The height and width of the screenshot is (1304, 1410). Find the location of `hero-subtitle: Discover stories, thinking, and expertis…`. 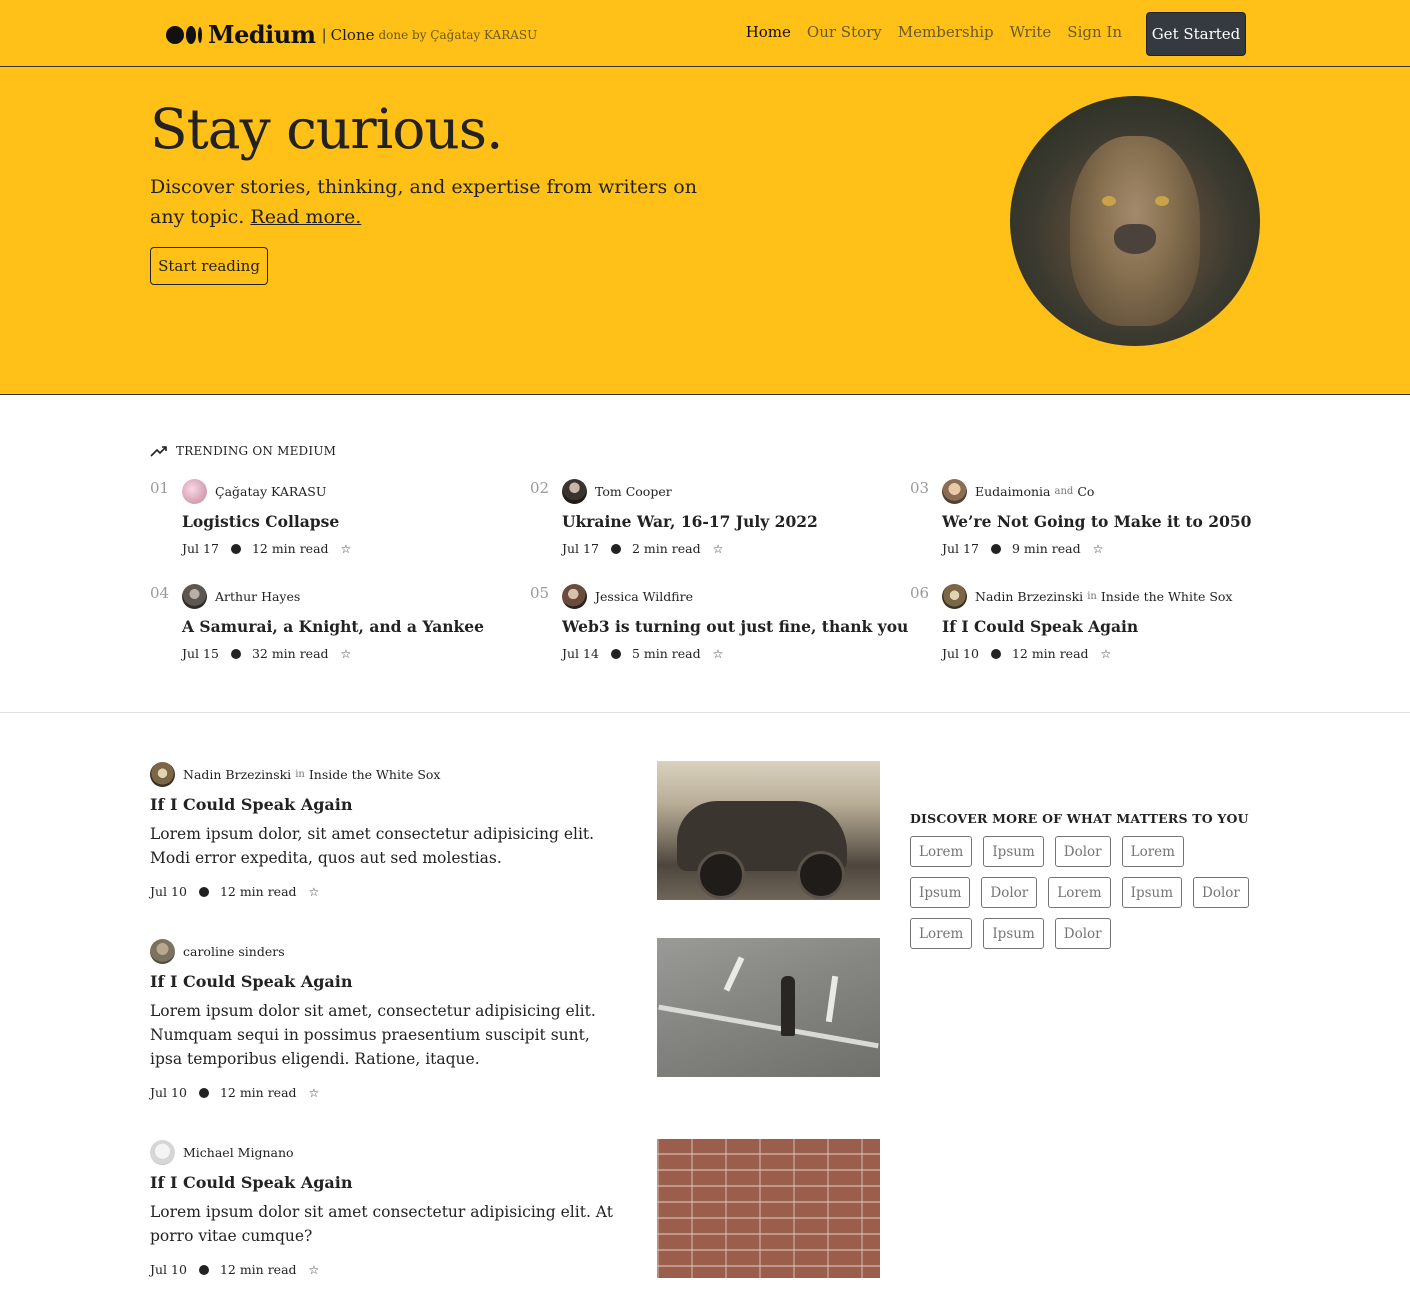

hero-subtitle: Discover stories, thinking, and expertis… is located at coordinates (430, 202).